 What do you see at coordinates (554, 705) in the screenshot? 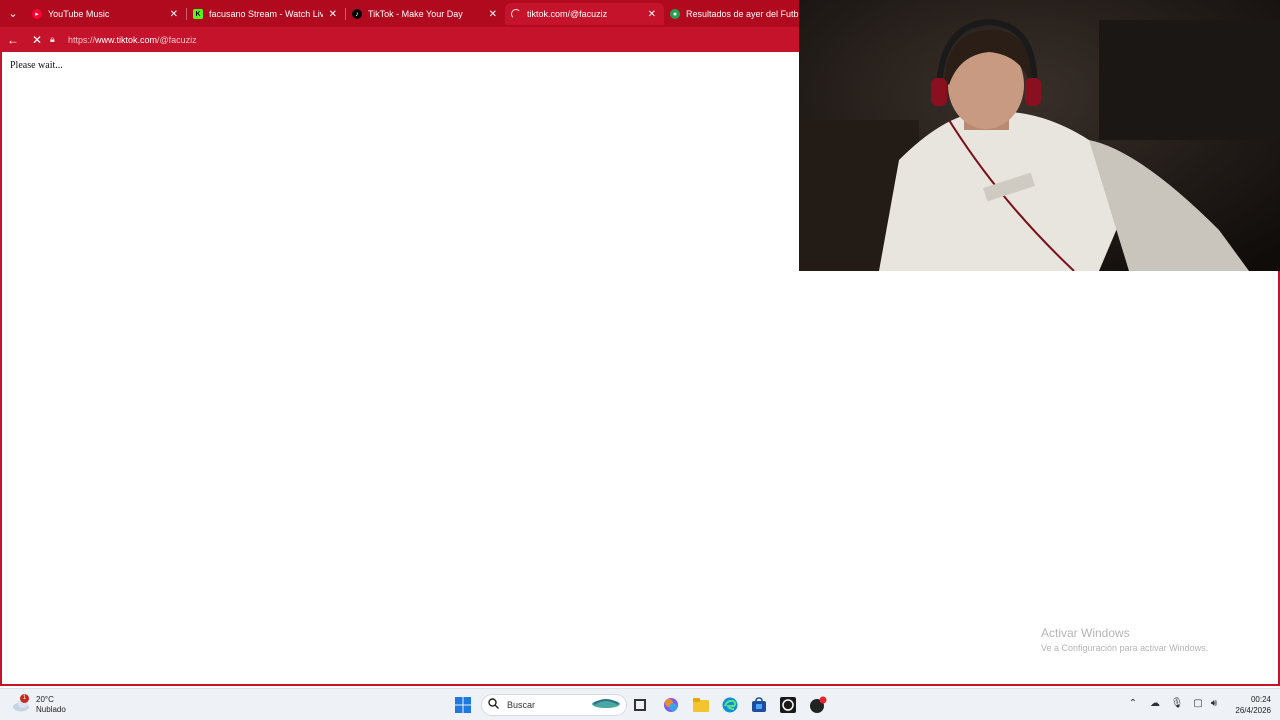
I see `taskbar-search-box: Buscar` at bounding box center [554, 705].